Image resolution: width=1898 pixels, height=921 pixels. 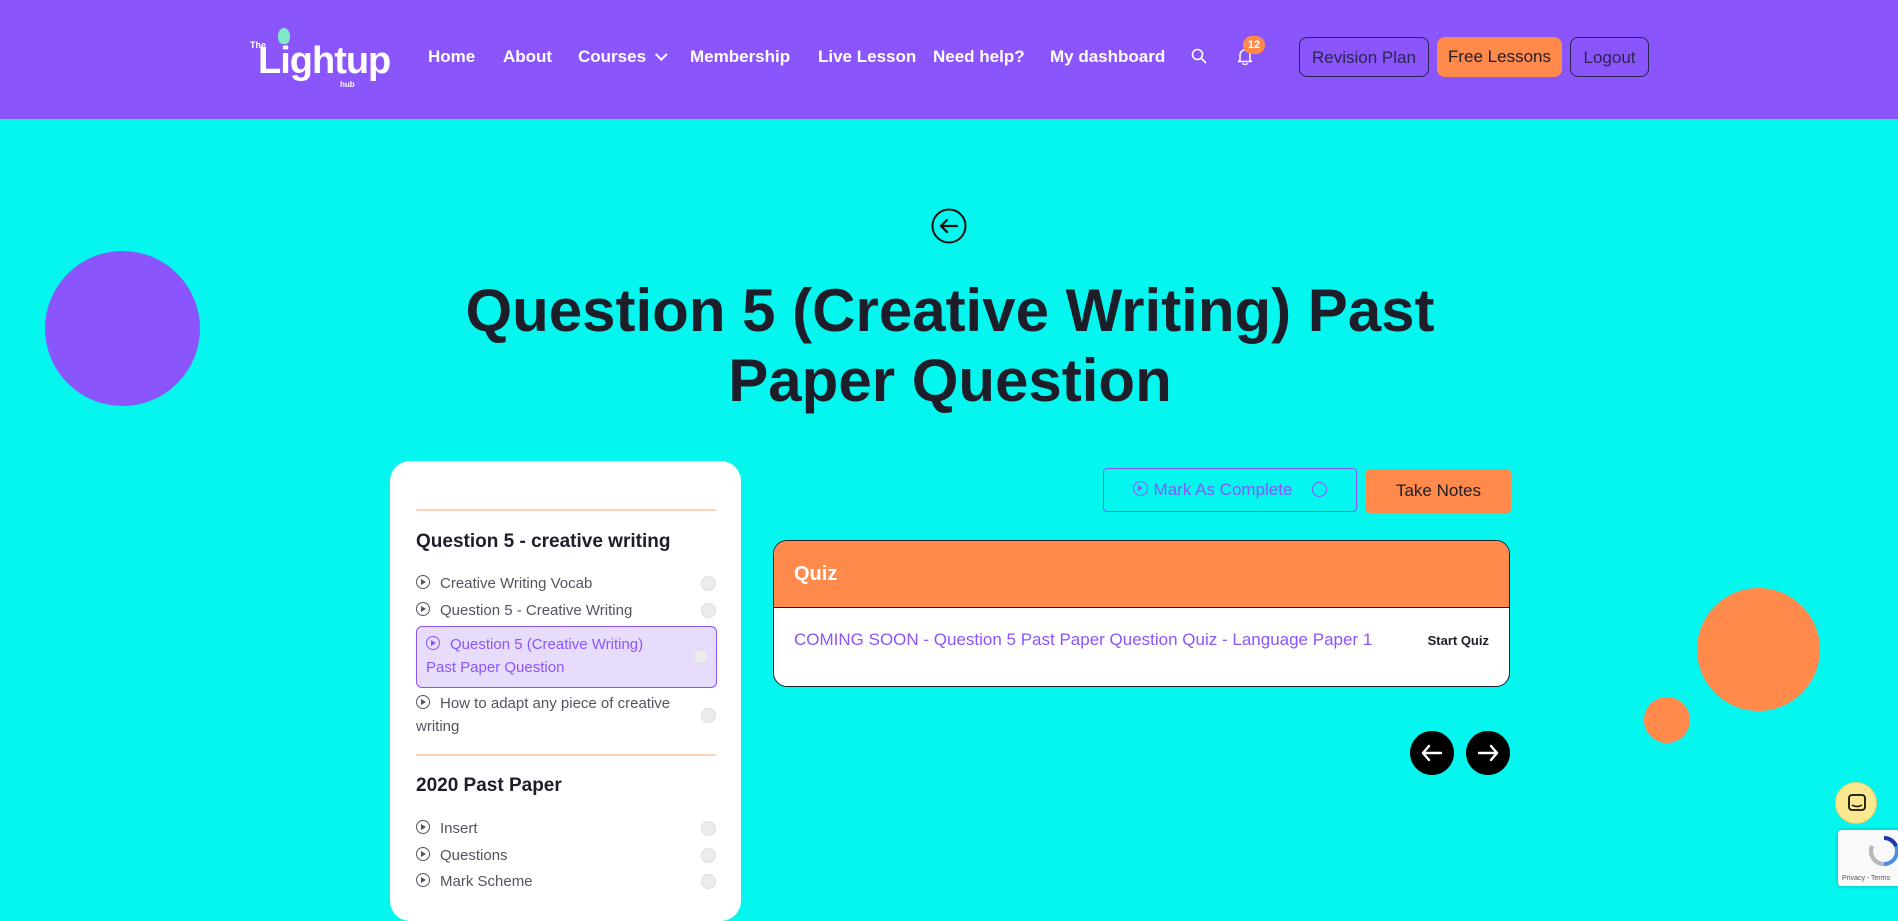 I want to click on lesson-item: Creative Writing Vocab, so click(x=566, y=583).